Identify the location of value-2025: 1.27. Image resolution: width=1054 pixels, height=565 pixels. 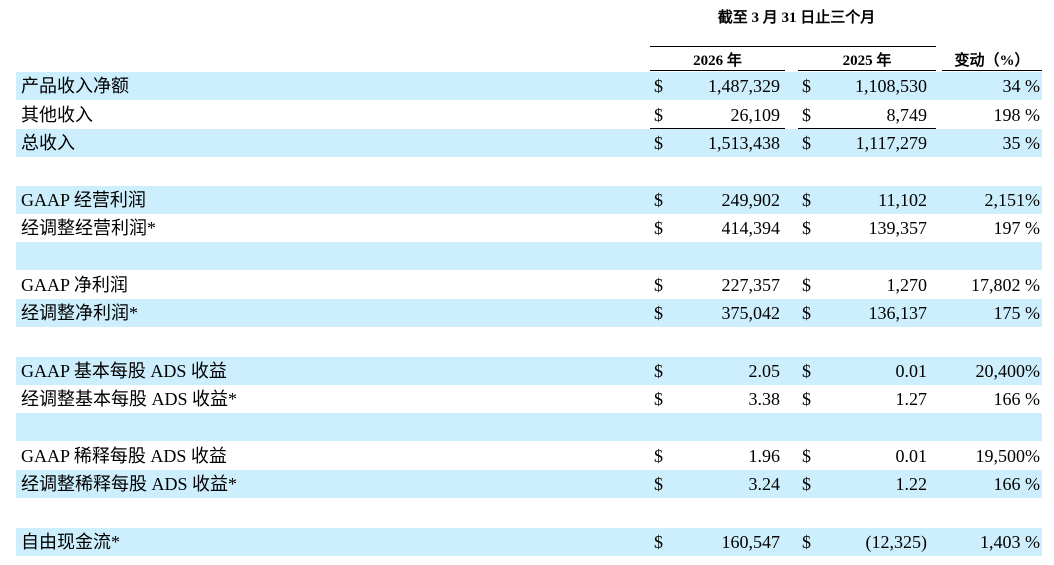
(911, 399).